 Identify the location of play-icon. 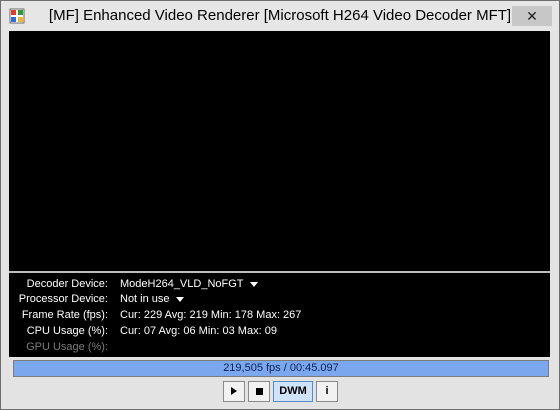
(234, 391).